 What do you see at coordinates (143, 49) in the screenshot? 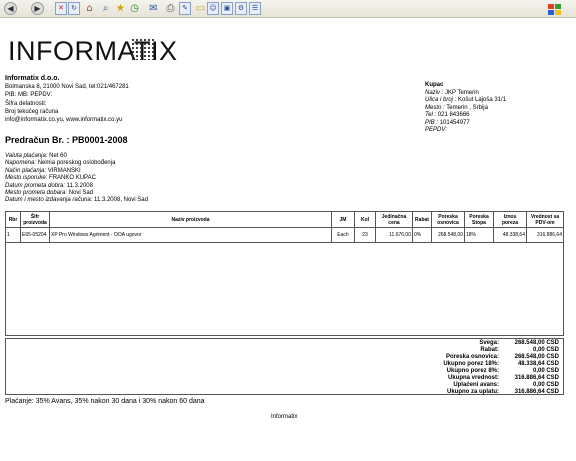
I see `logo-dots-graphic` at bounding box center [143, 49].